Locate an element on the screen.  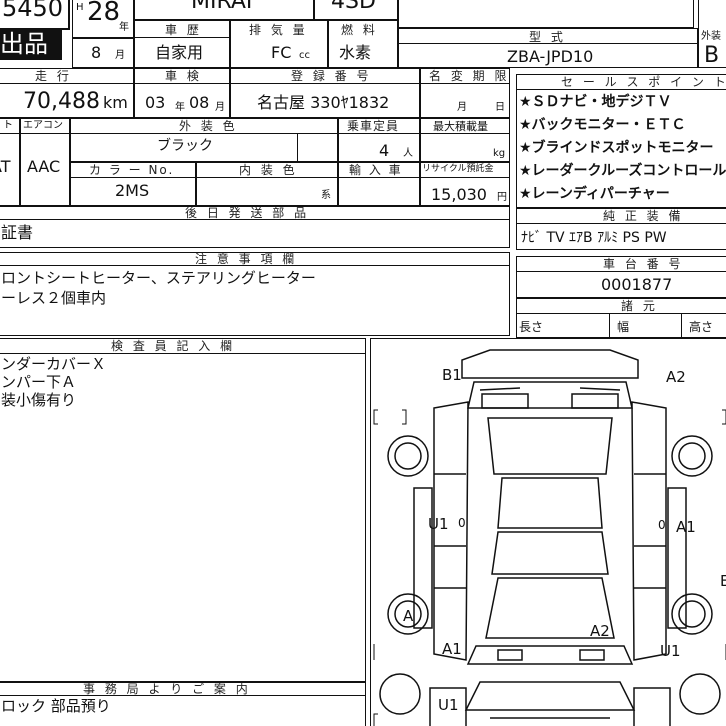
max-load-box: 最大積載量 kg is located at coordinates (465, 140).